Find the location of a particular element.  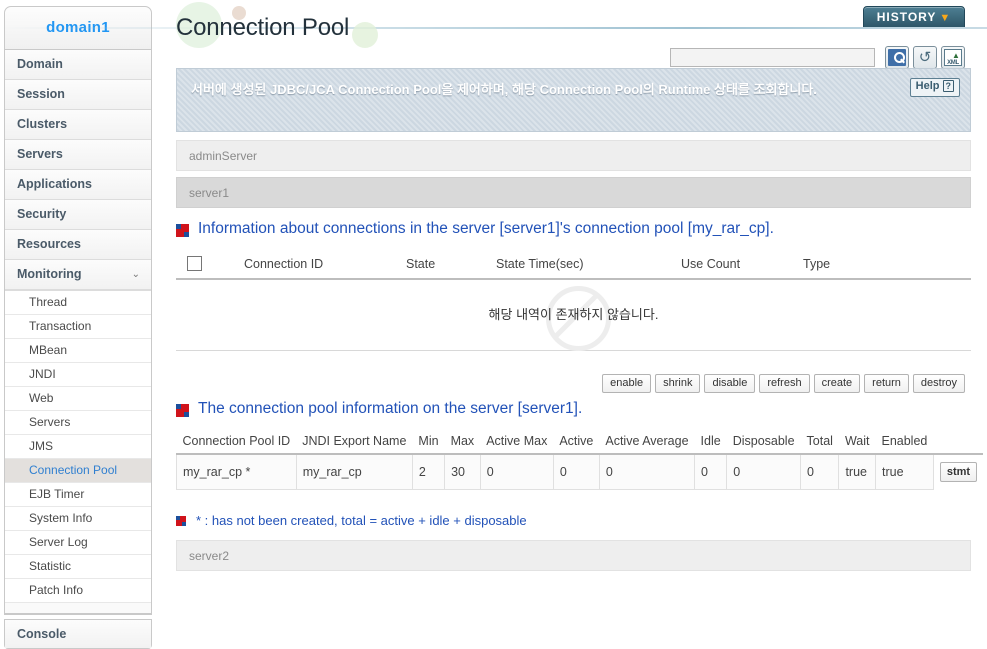

sidebar-subitem-label: Patch Info is located at coordinates (56, 590).